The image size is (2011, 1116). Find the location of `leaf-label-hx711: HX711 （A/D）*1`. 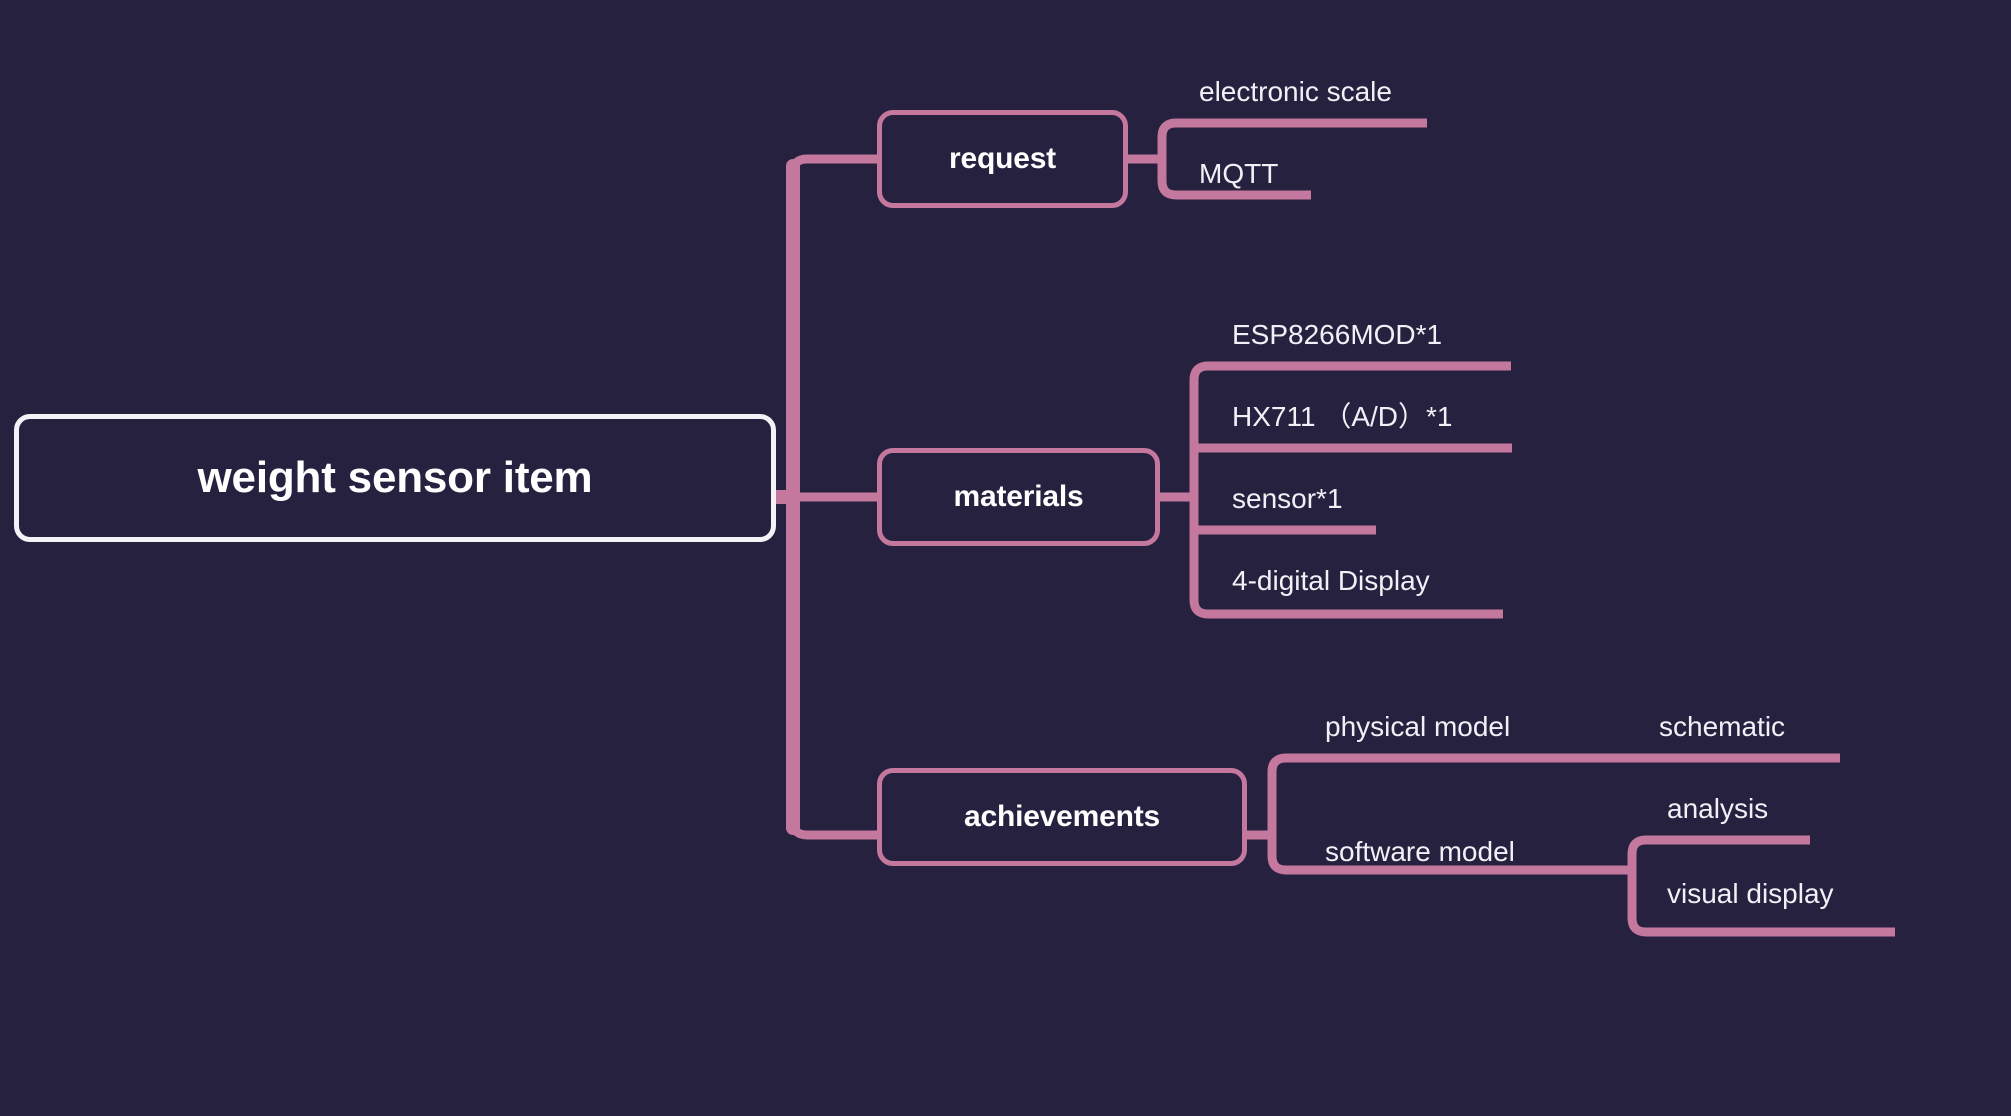

leaf-label-hx711: HX711 （A/D）*1 is located at coordinates (1342, 417).